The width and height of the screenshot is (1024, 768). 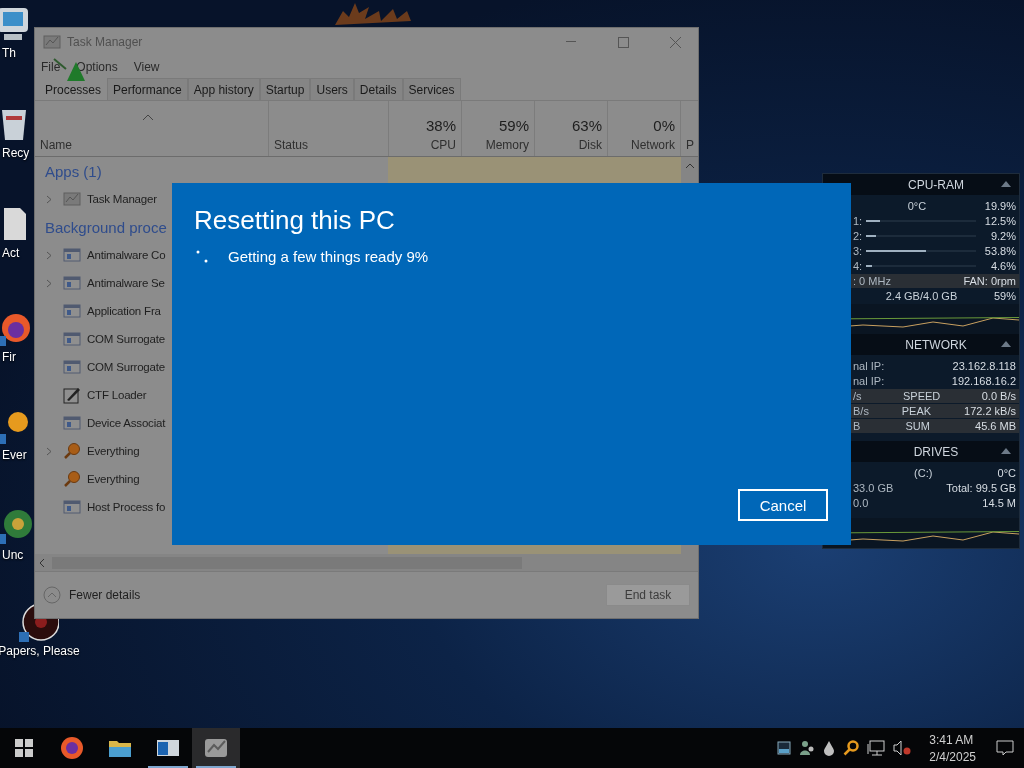 I want to click on stat-label: 3:, so click(x=858, y=251).